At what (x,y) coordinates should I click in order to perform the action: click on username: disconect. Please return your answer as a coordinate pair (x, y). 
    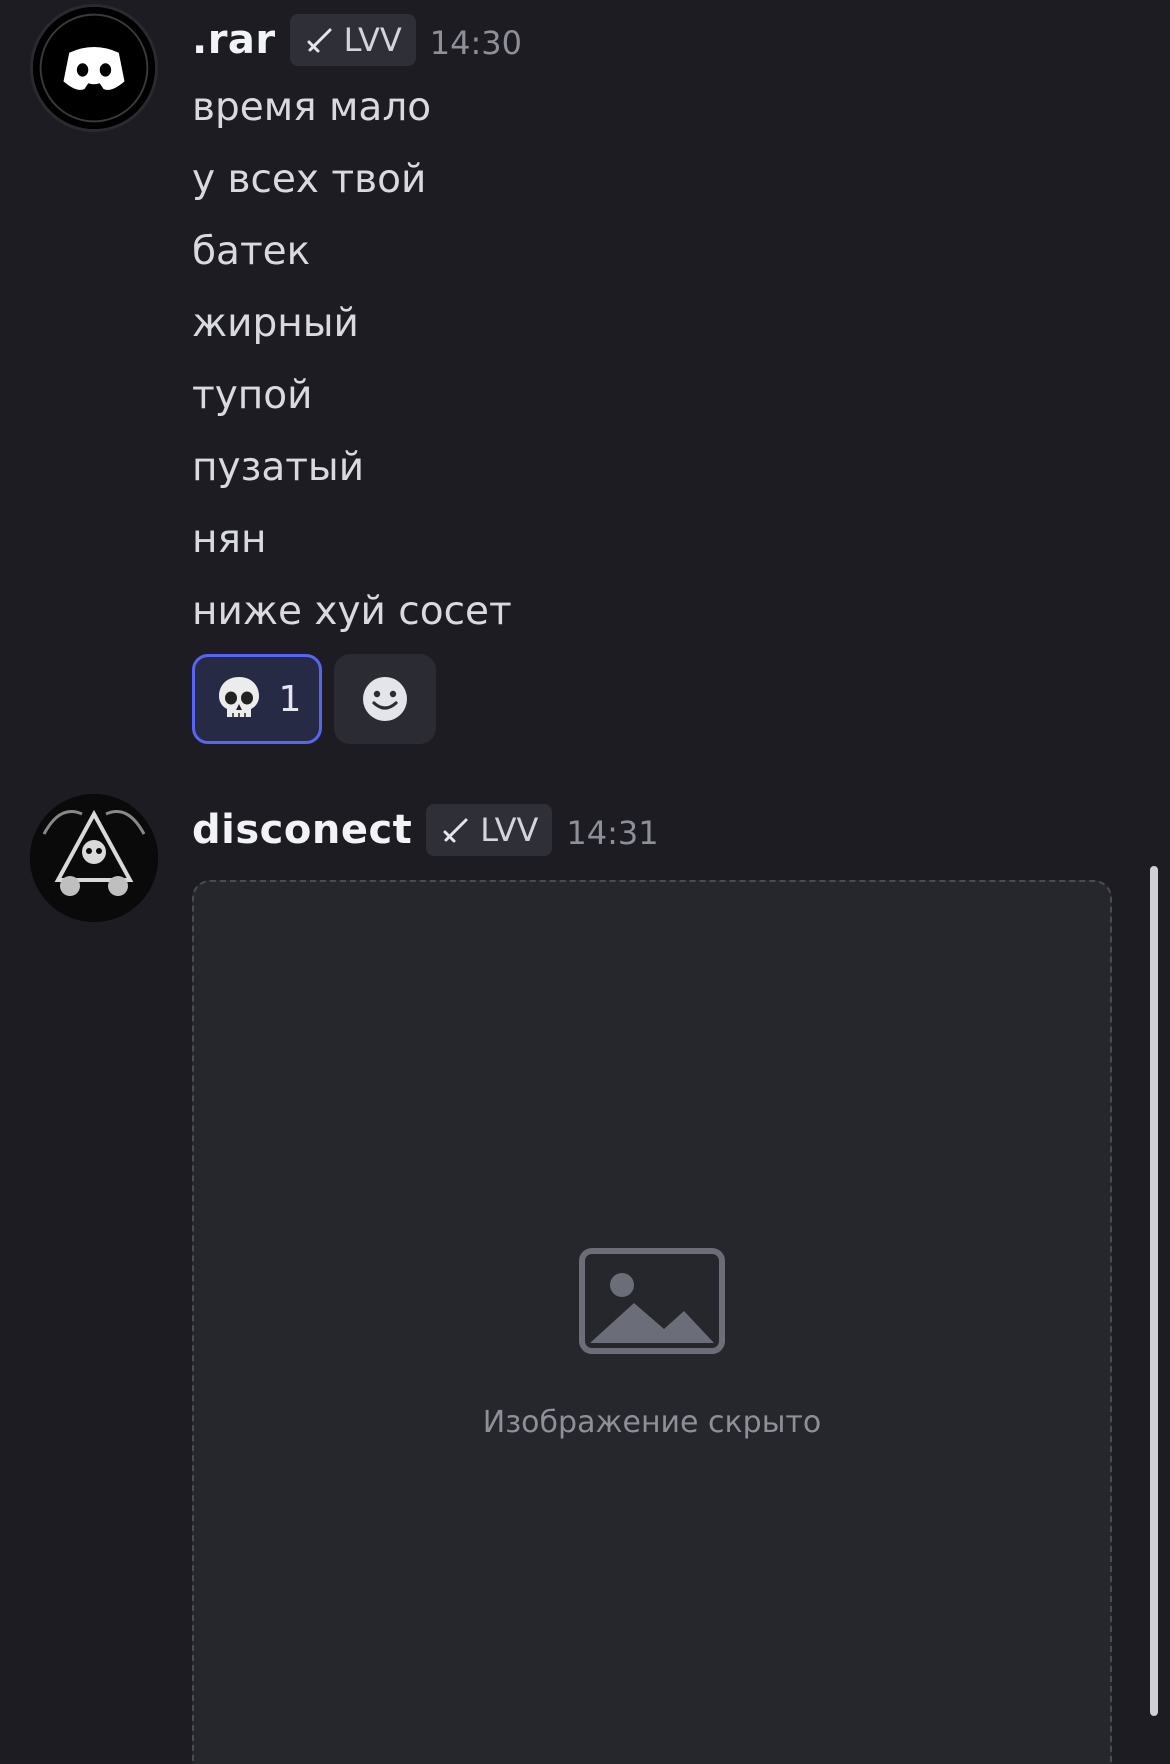
    Looking at the image, I should click on (302, 830).